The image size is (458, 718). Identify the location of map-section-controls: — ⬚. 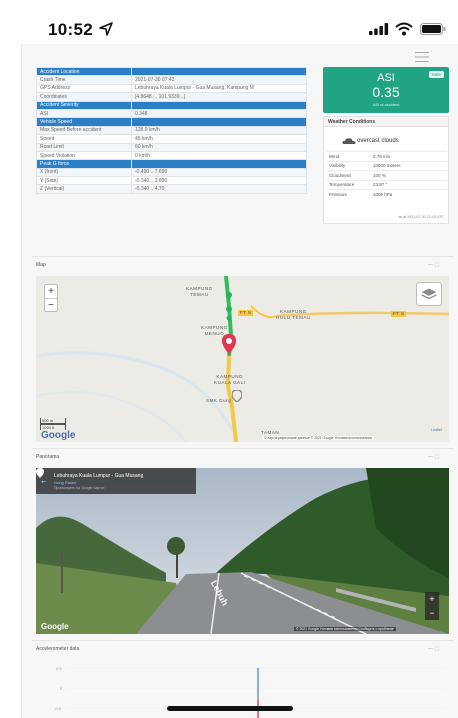
(433, 265).